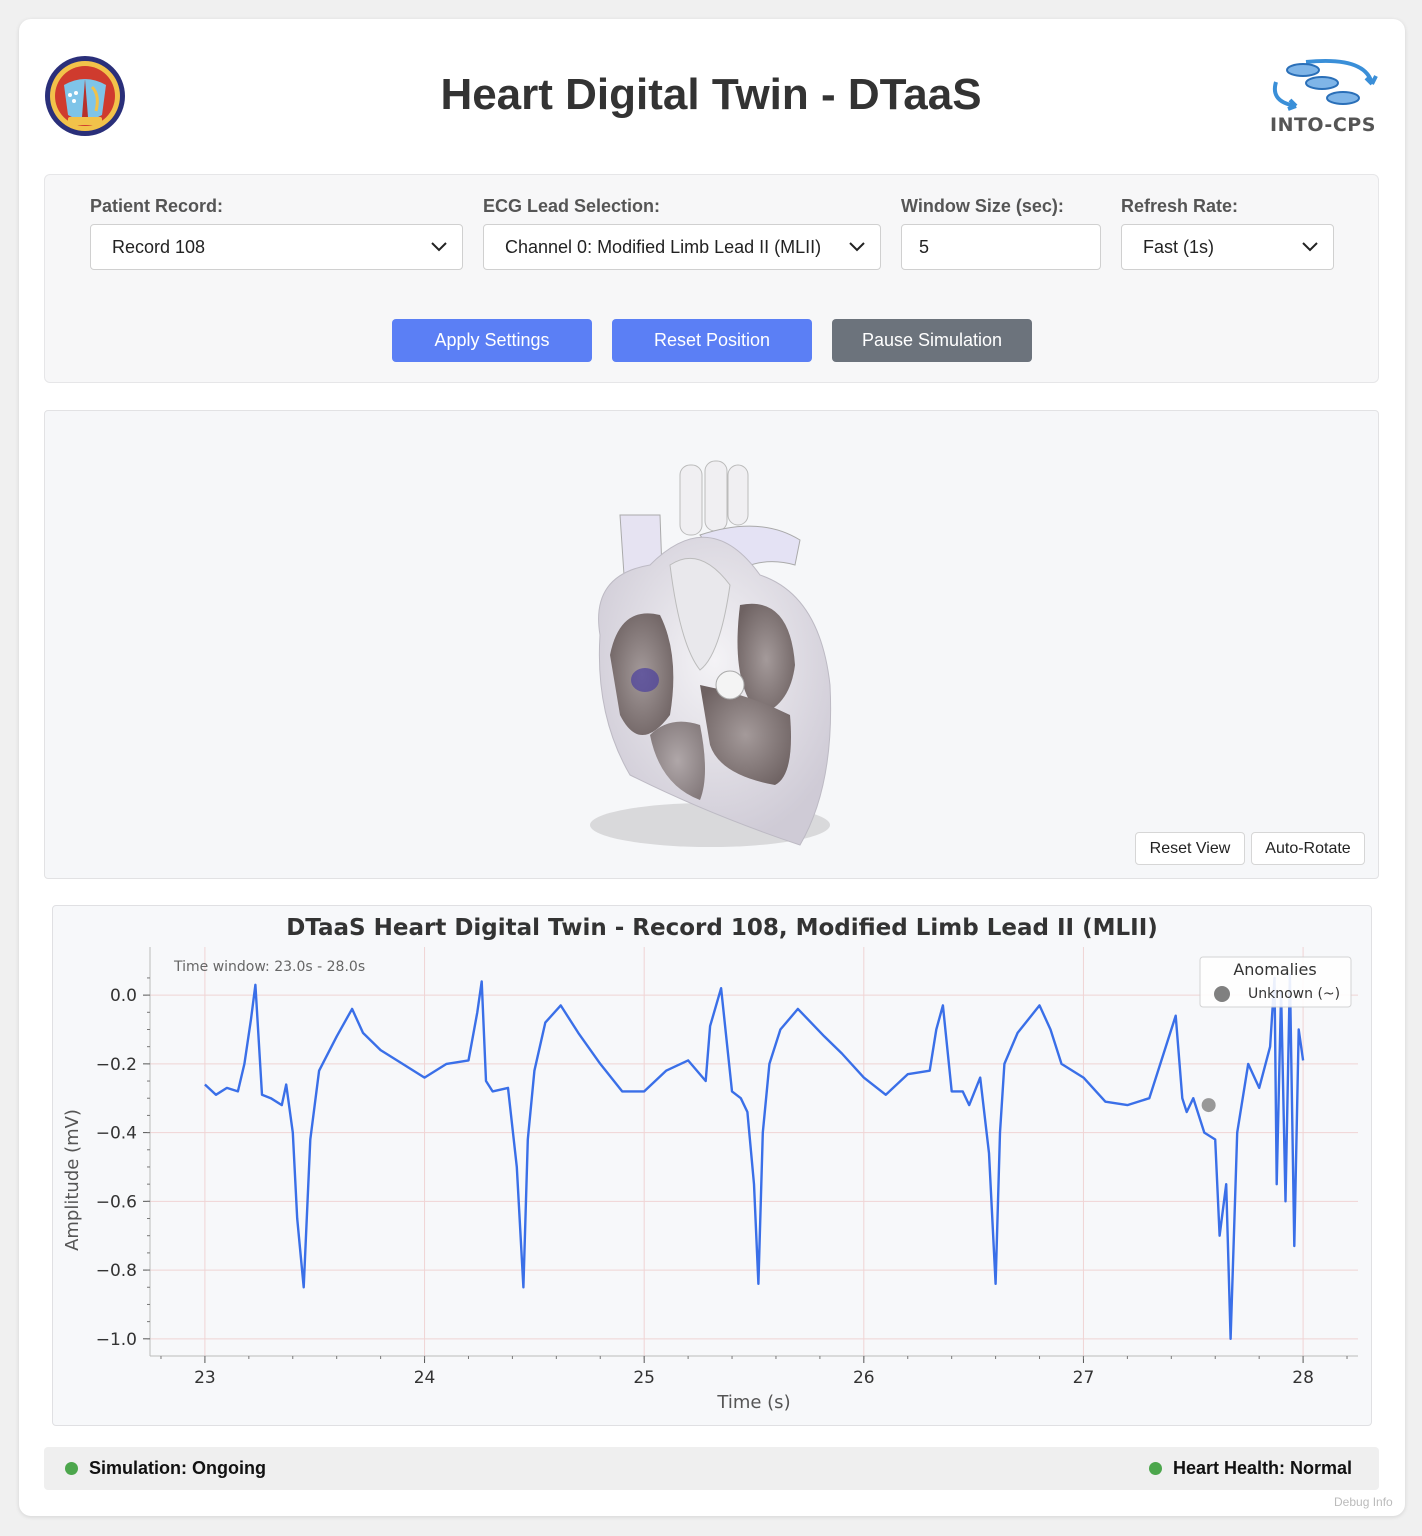 The height and width of the screenshot is (1536, 1422). I want to click on x-tick-label: 27, so click(1084, 1378).